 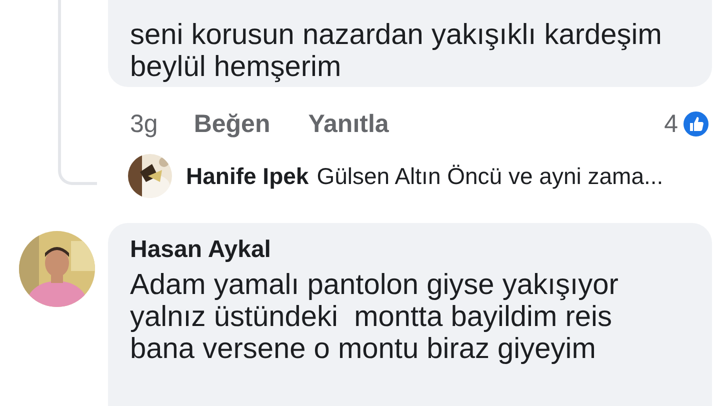 What do you see at coordinates (371, 317) in the screenshot?
I see `comment-text: yalnız üstündeki montta bayildim reis` at bounding box center [371, 317].